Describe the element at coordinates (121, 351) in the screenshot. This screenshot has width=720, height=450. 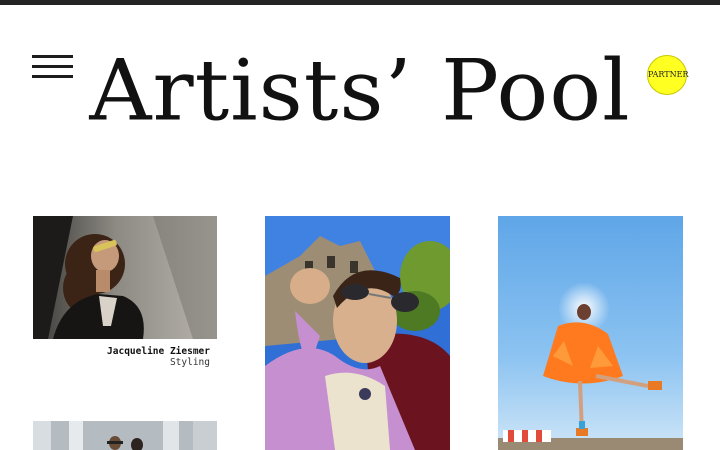
I see `artist-name: Jacqueline Ziesmer` at that location.